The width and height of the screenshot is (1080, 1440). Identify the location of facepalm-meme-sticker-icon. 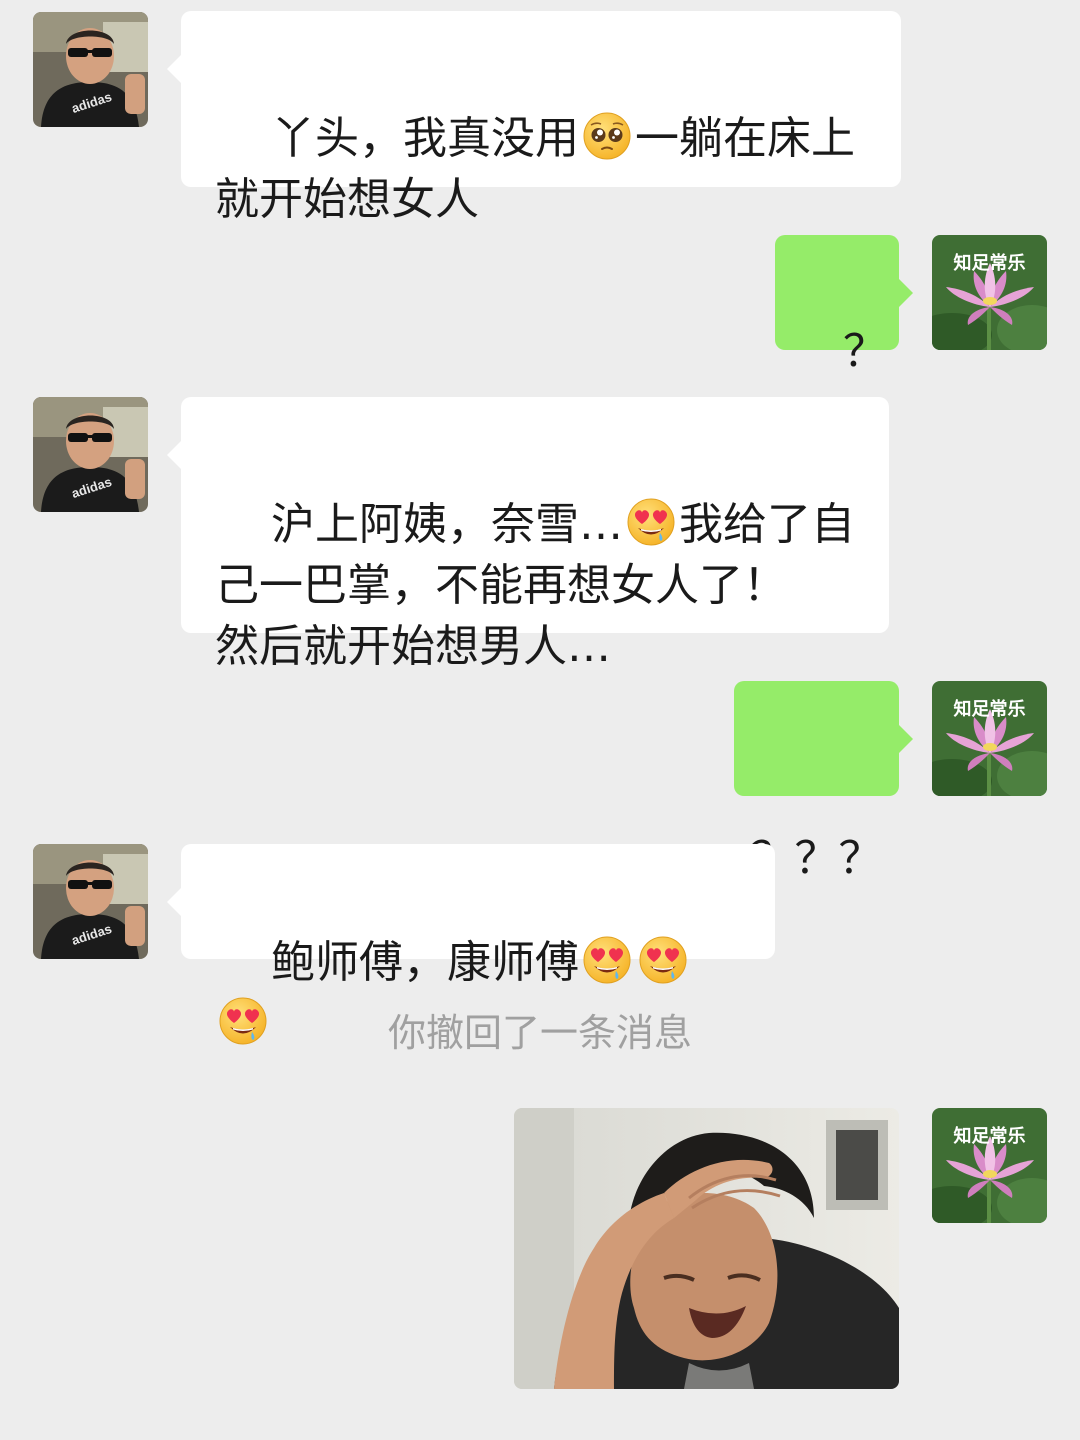
(706, 1248).